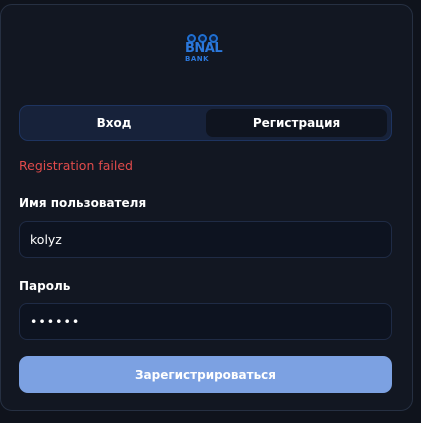 This screenshot has height=423, width=421. What do you see at coordinates (205, 374) in the screenshot?
I see `register-button: Зарегистрироваться` at bounding box center [205, 374].